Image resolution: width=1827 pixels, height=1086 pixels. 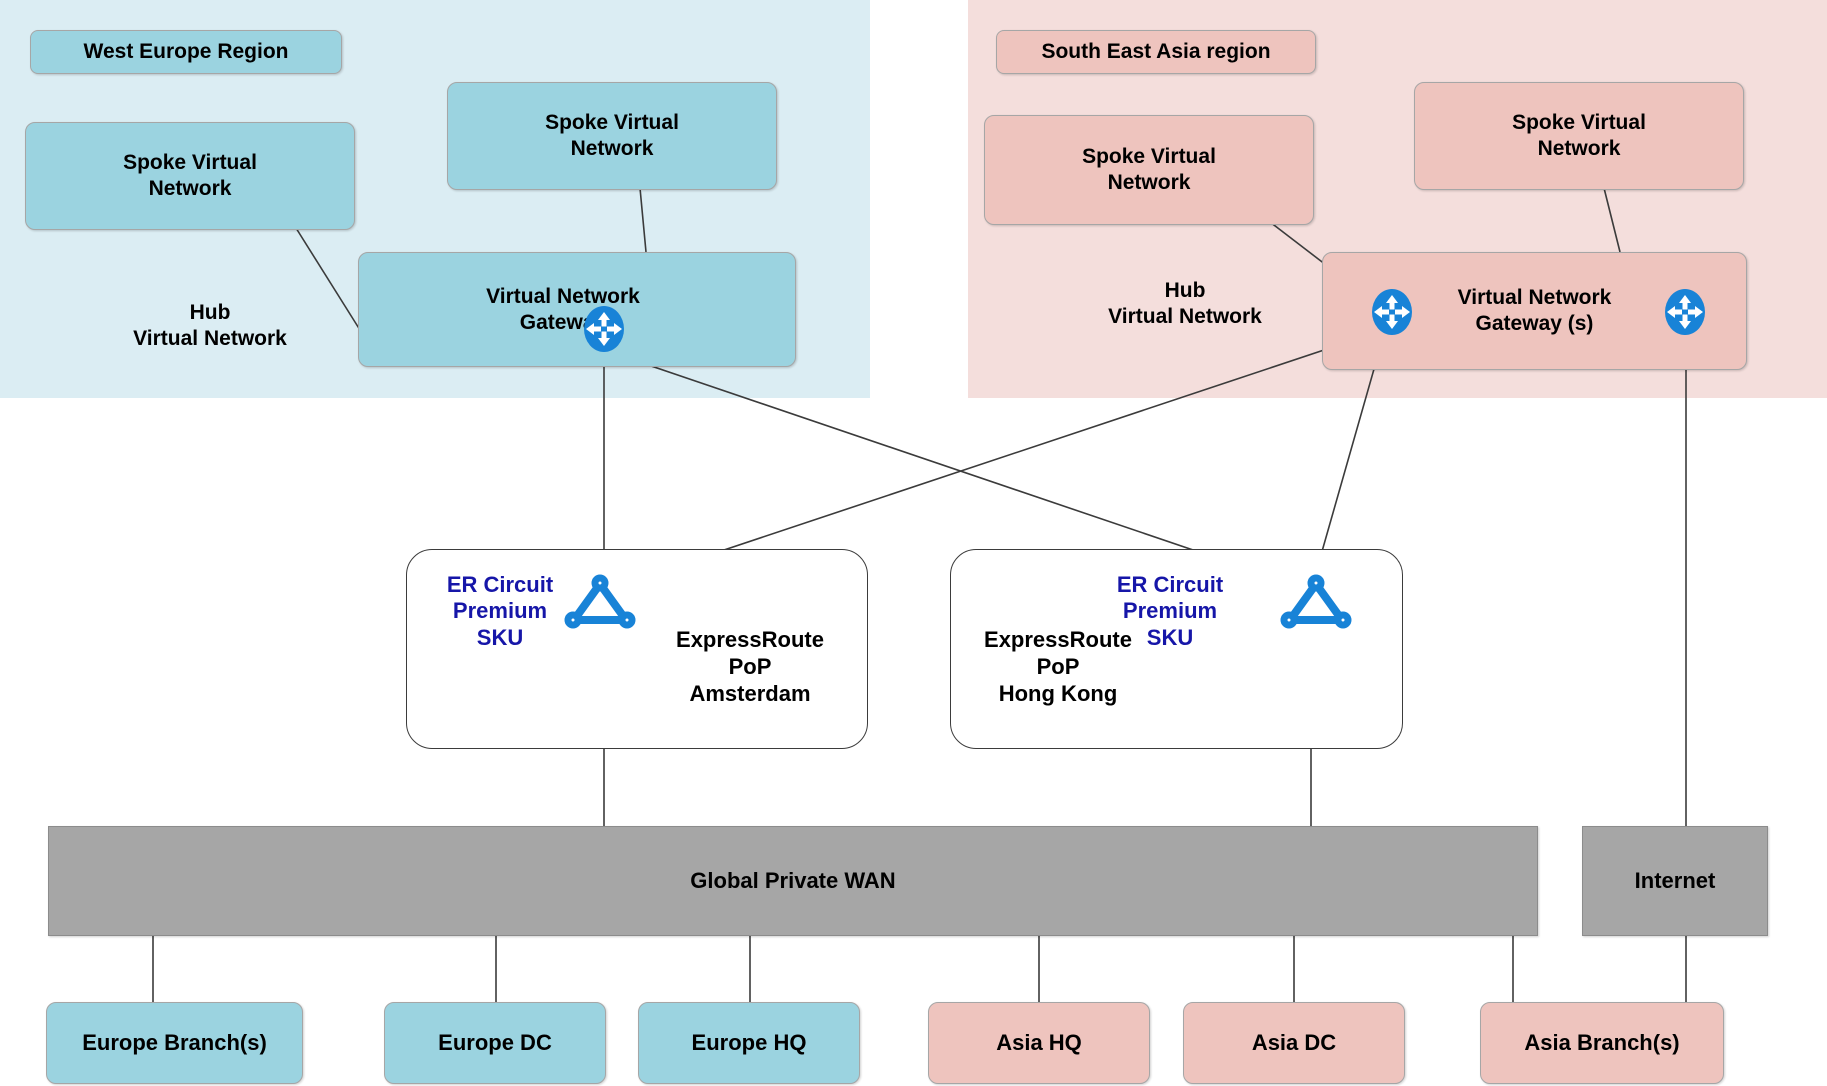 I want to click on site-asia-branches-label: Asia Branch(s), so click(x=1602, y=1042).